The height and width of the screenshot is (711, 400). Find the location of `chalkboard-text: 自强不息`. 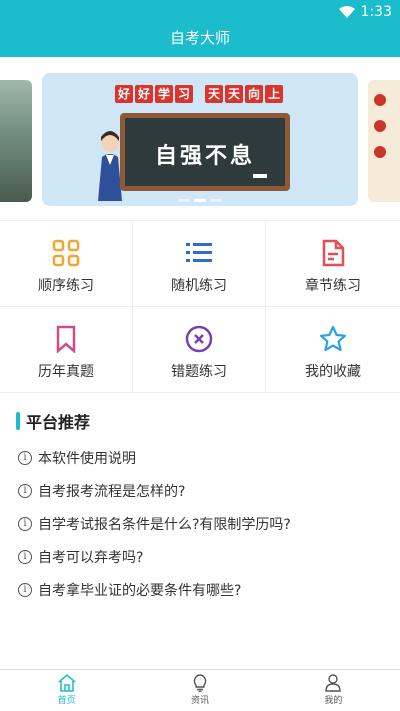

chalkboard-text: 自强不息 is located at coordinates (204, 156).